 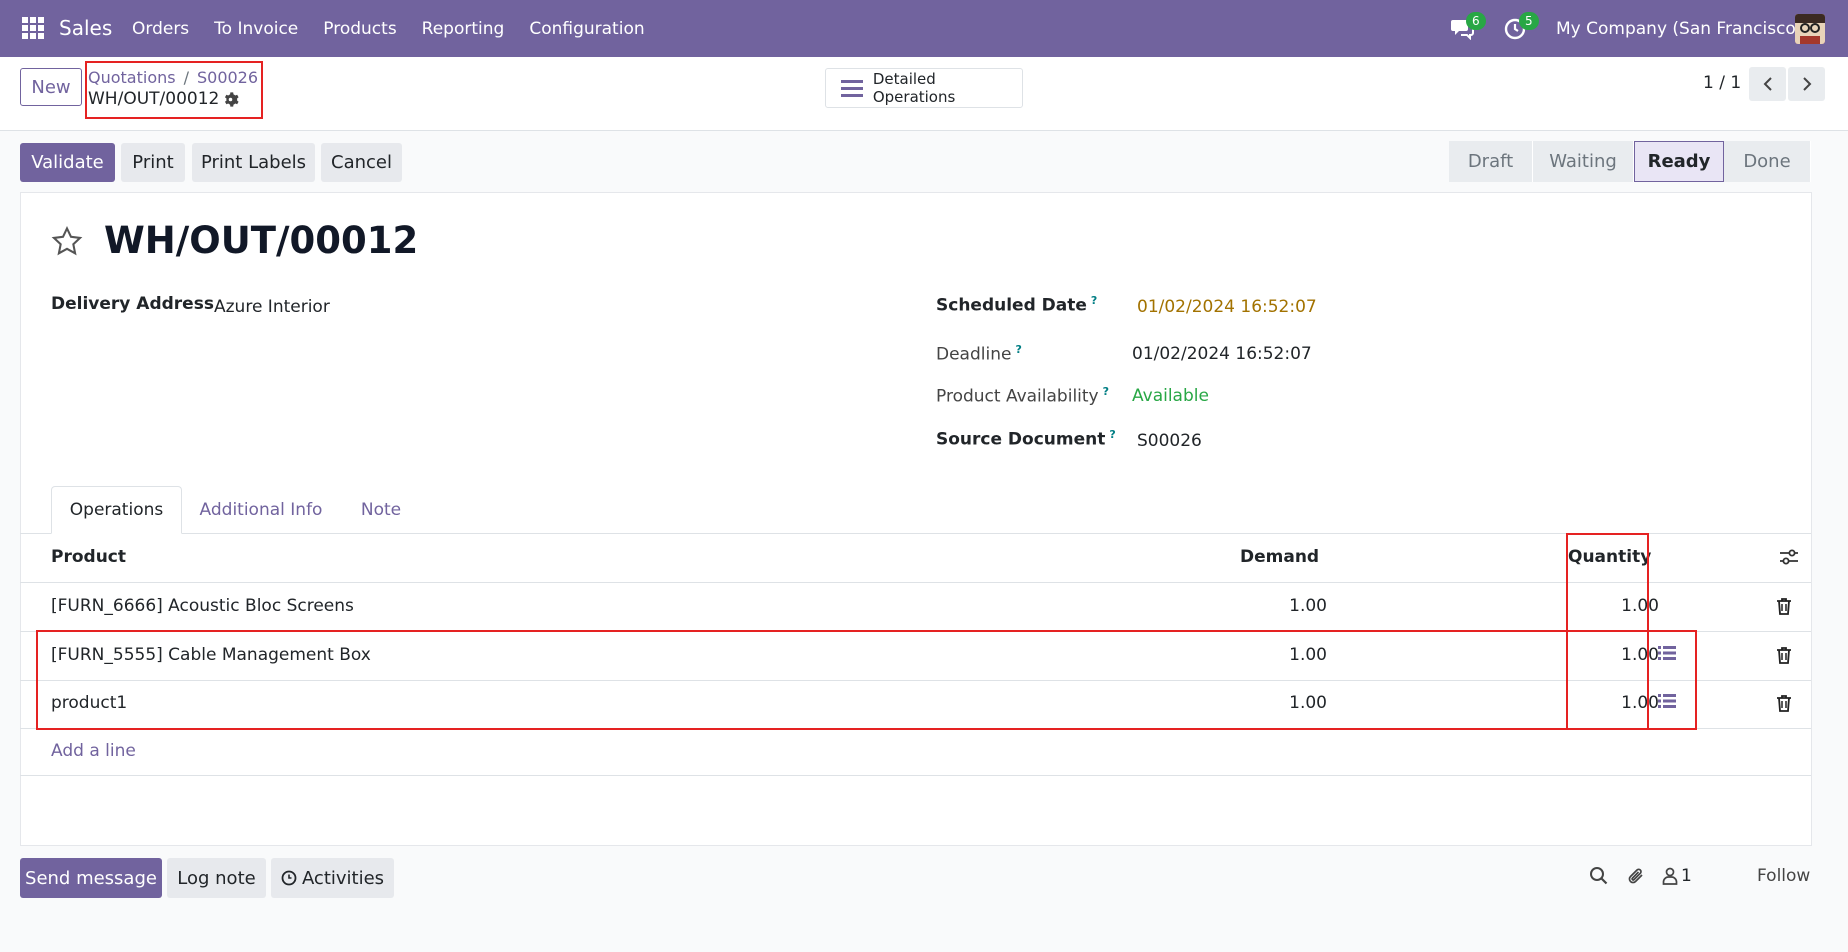 I want to click on row-product: product1, so click(x=89, y=703).